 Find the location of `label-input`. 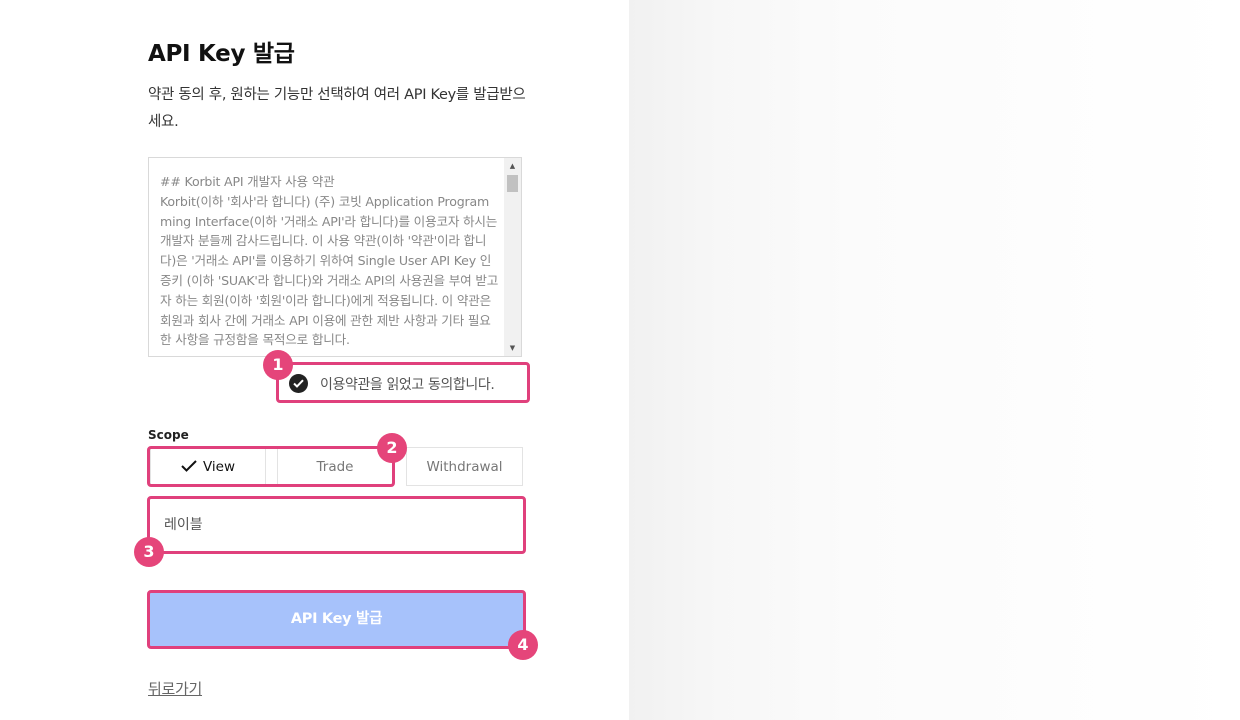

label-input is located at coordinates (336, 525).